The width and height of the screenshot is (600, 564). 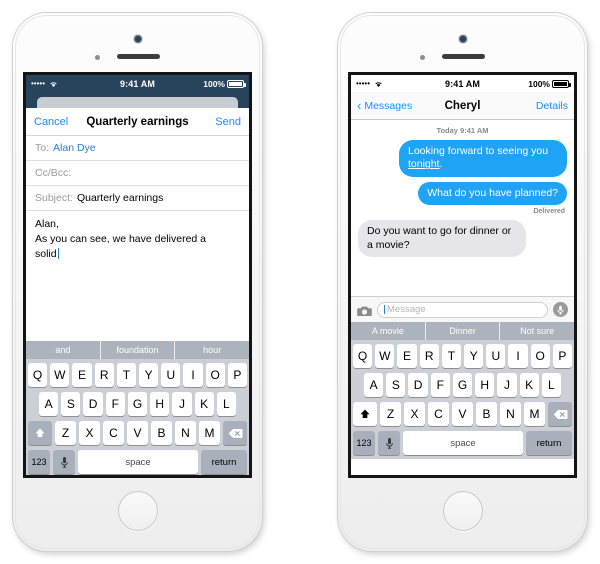 What do you see at coordinates (364, 310) in the screenshot?
I see `camera-icon` at bounding box center [364, 310].